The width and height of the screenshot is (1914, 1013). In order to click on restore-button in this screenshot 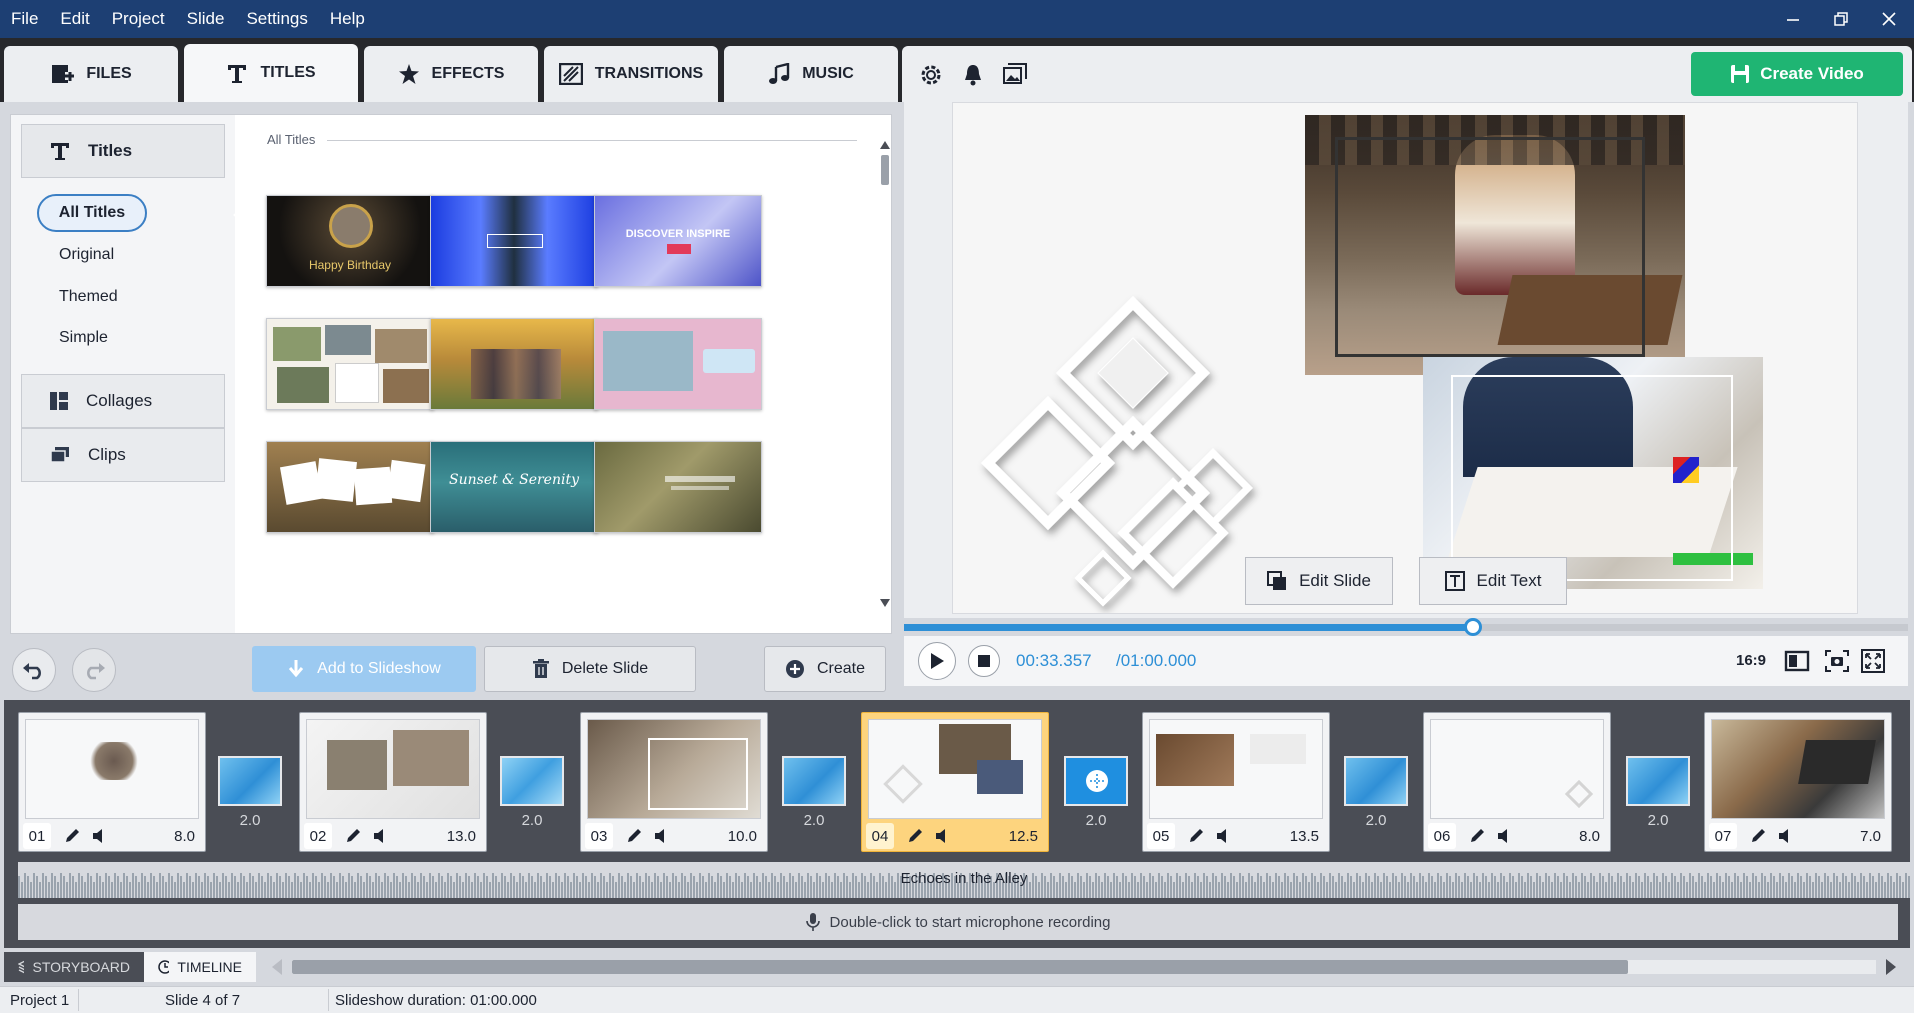, I will do `click(1841, 19)`.